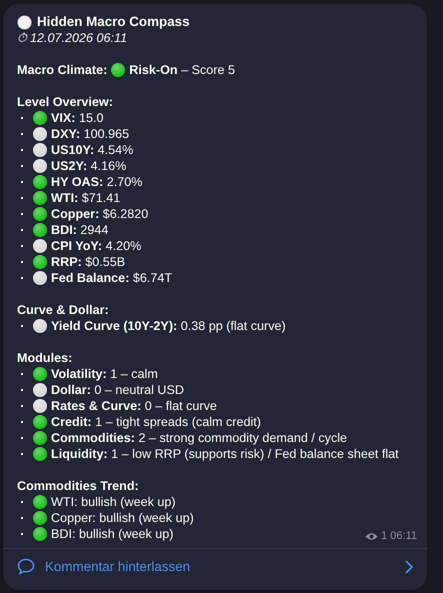 The height and width of the screenshot is (593, 443). I want to click on list-item-text: Copper: $6.2820, so click(99, 214).